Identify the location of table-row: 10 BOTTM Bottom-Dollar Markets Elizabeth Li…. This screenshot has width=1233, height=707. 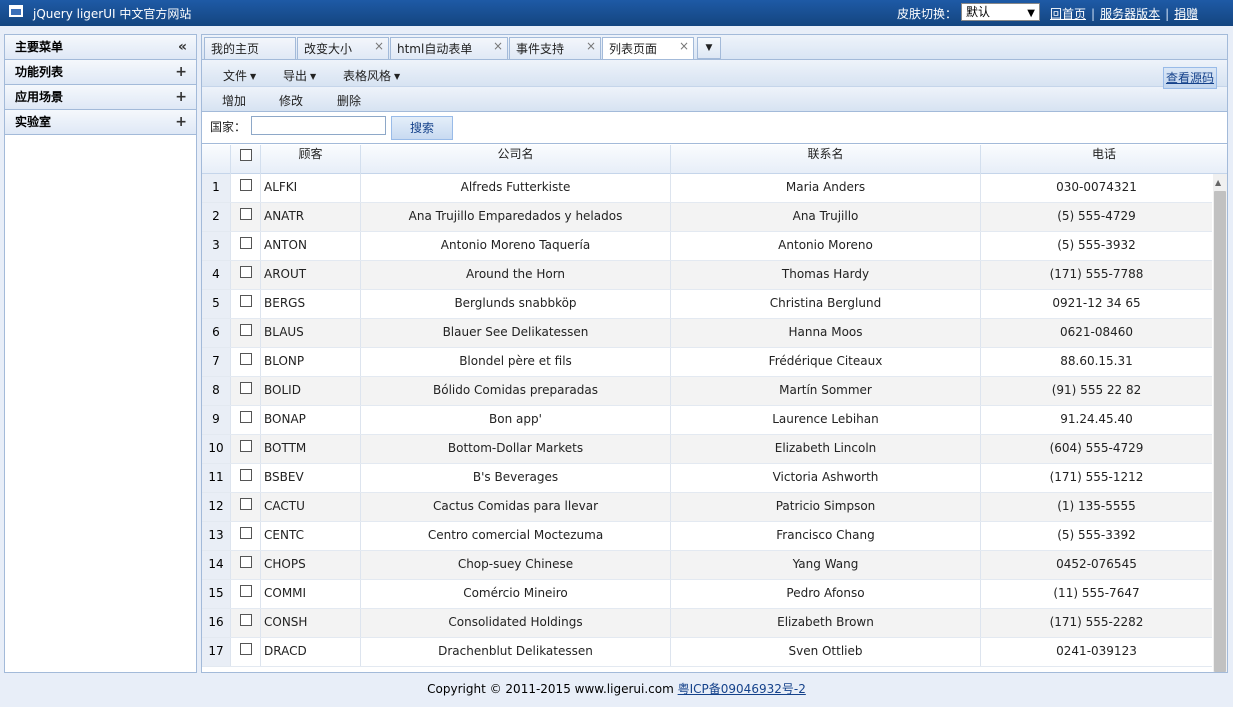
(707, 449).